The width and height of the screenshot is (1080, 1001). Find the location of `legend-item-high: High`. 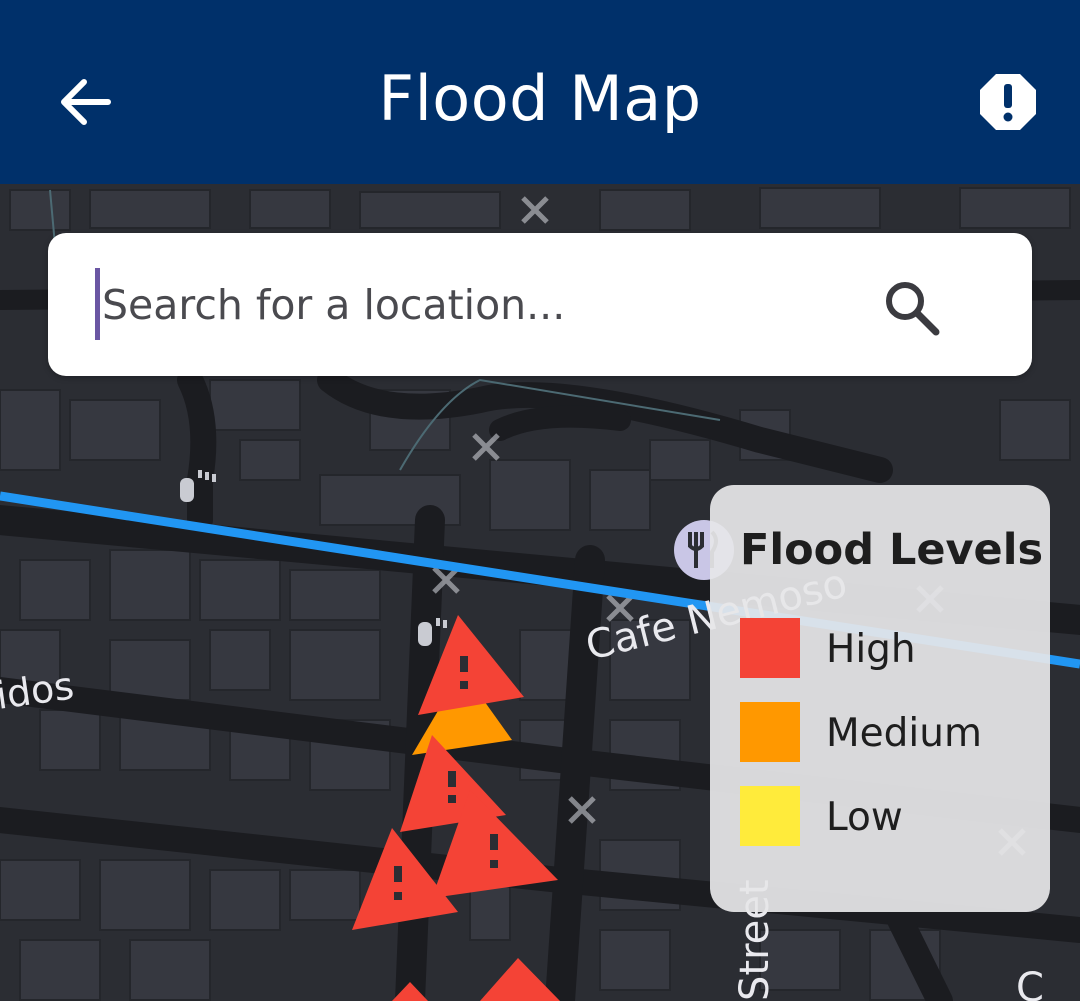

legend-item-high: High is located at coordinates (890, 649).